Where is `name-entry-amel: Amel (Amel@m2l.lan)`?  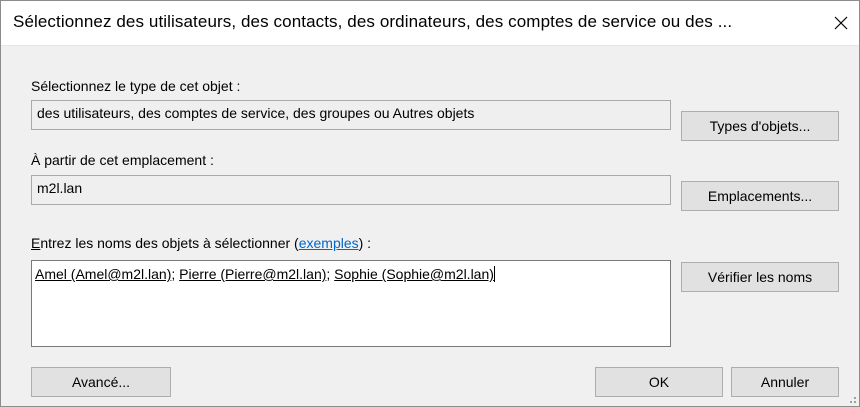
name-entry-amel: Amel (Amel@m2l.lan) is located at coordinates (103, 274).